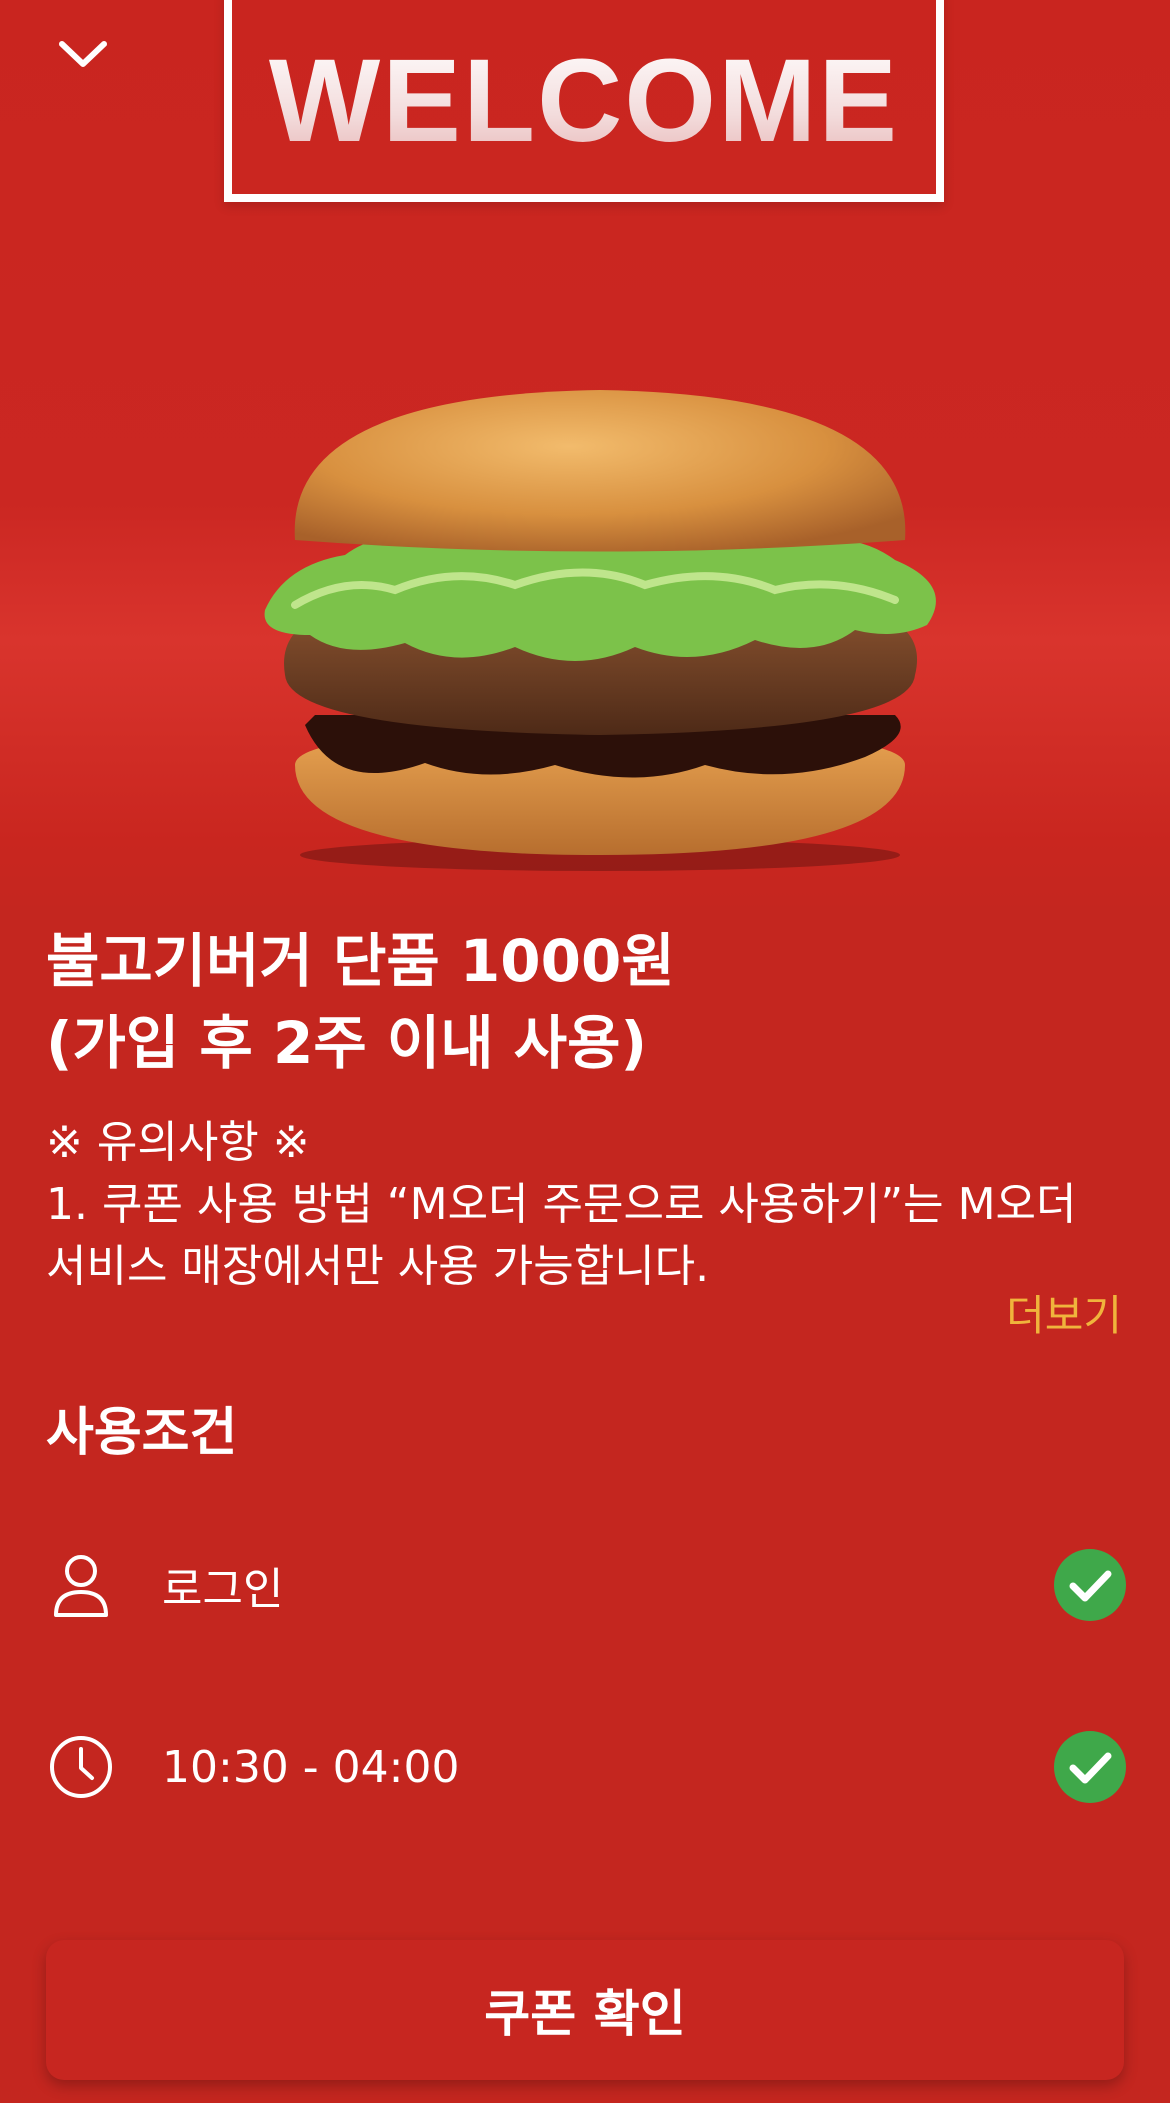  I want to click on notice-heading: ※ 유의사항 ※, so click(178, 1142).